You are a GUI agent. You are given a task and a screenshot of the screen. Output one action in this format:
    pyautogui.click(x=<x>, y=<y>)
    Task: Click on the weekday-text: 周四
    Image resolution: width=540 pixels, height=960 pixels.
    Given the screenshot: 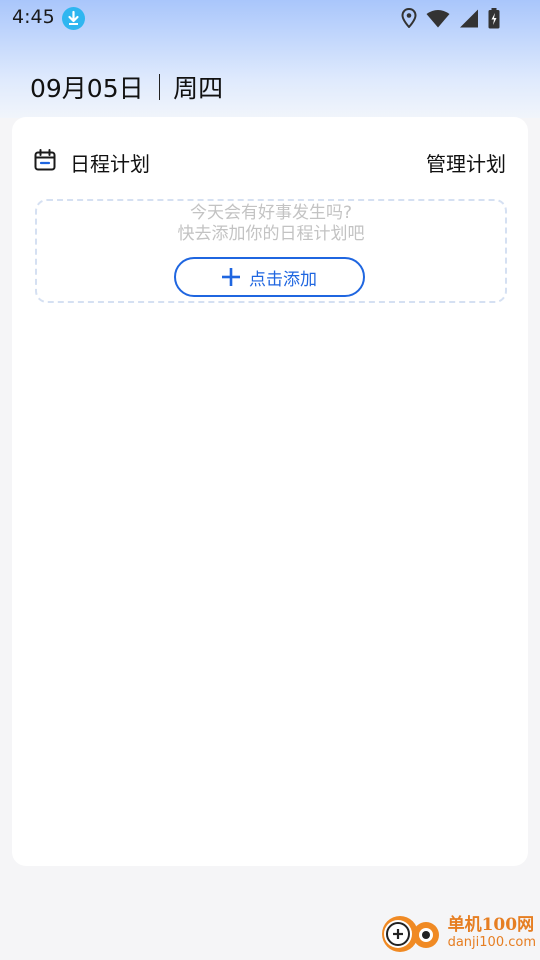 What is the action you would take?
    pyautogui.click(x=198, y=88)
    